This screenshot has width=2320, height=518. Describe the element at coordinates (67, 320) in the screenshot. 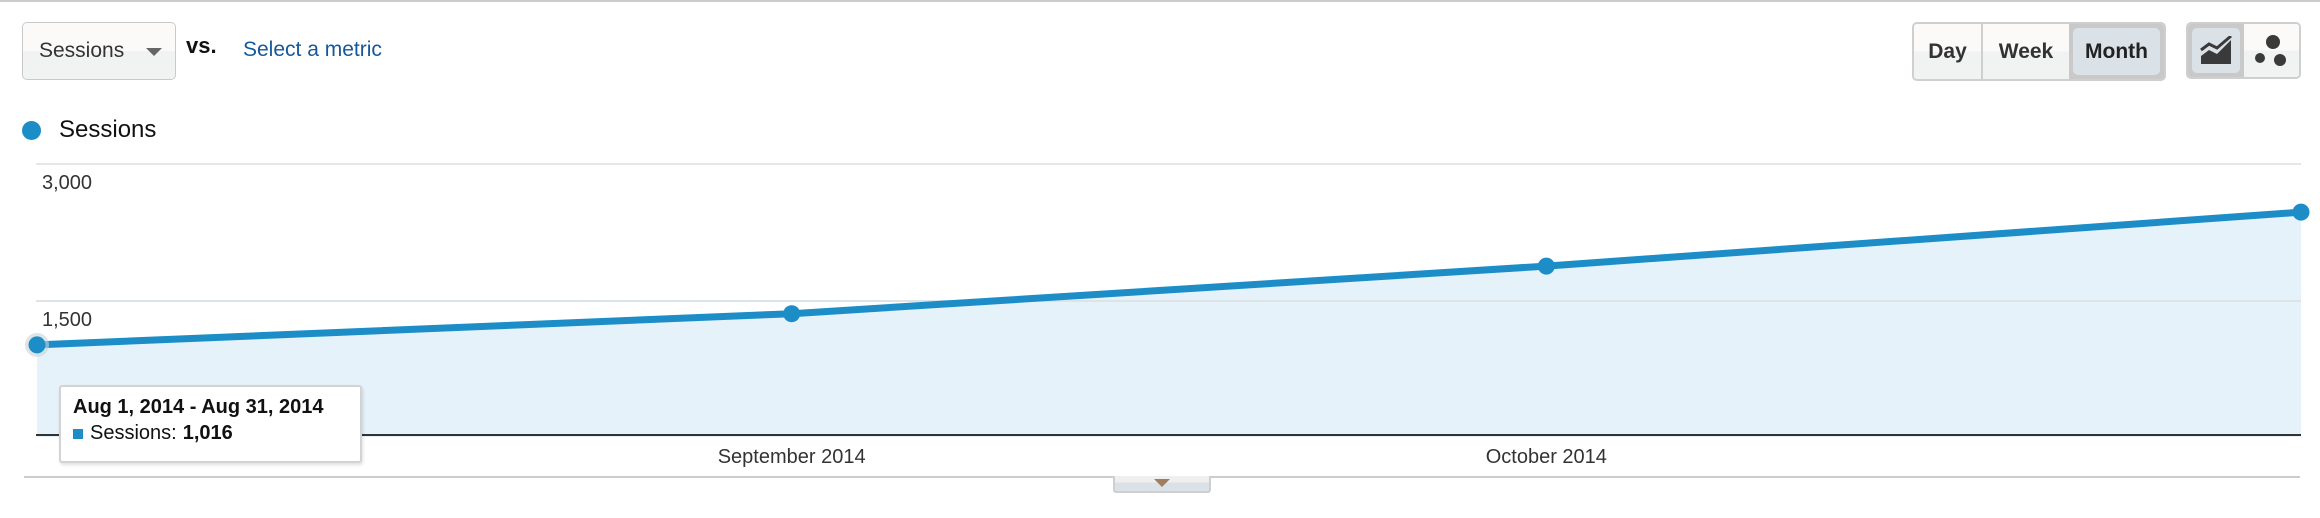

I see `y-tick-label-1500: 1,500` at that location.